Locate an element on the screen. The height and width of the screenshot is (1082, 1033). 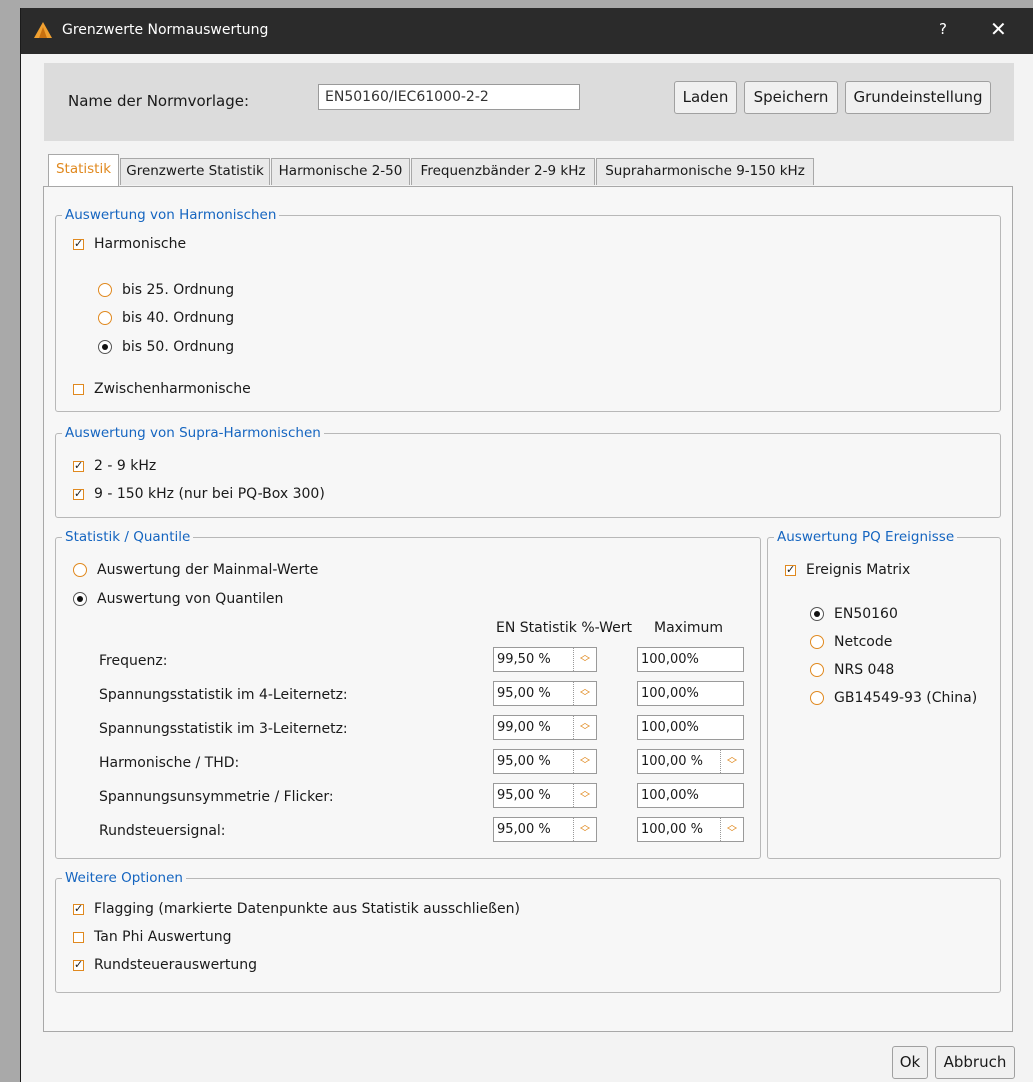
event-nrs048-radio is located at coordinates (817, 670).